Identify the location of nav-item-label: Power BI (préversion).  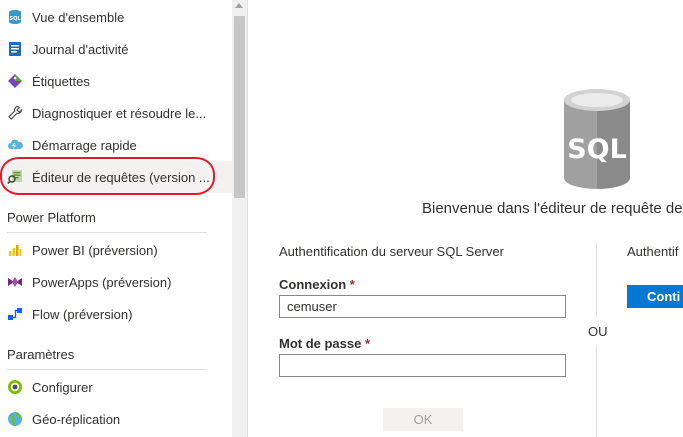
(95, 250).